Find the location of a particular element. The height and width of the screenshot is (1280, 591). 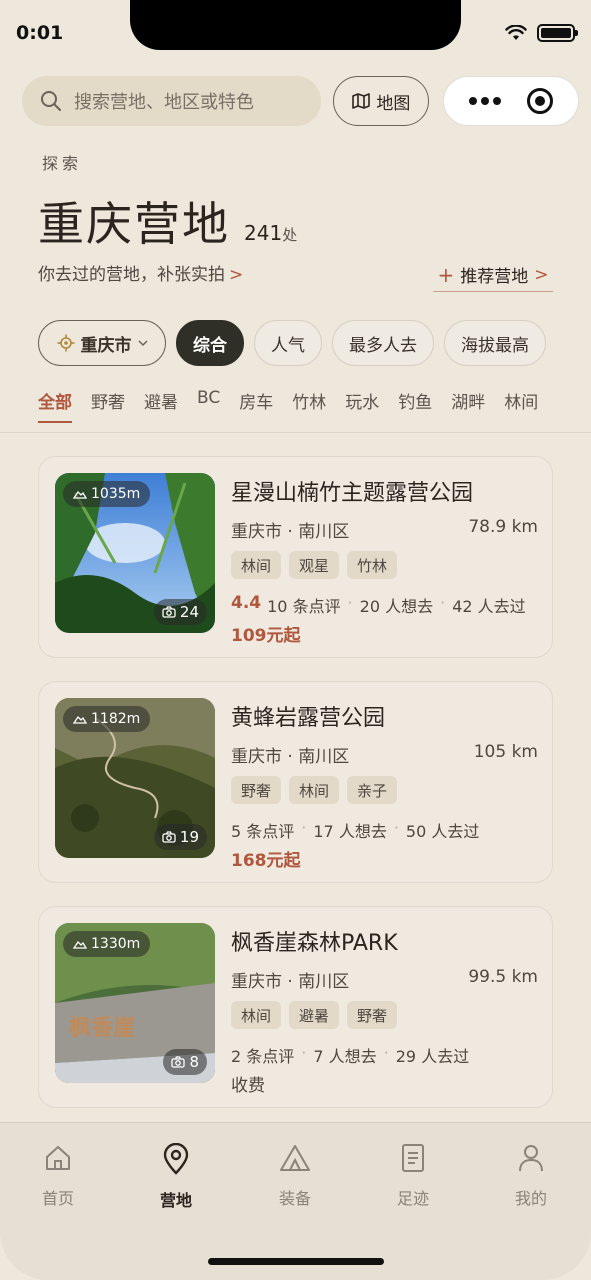

map-icon is located at coordinates (361, 101).